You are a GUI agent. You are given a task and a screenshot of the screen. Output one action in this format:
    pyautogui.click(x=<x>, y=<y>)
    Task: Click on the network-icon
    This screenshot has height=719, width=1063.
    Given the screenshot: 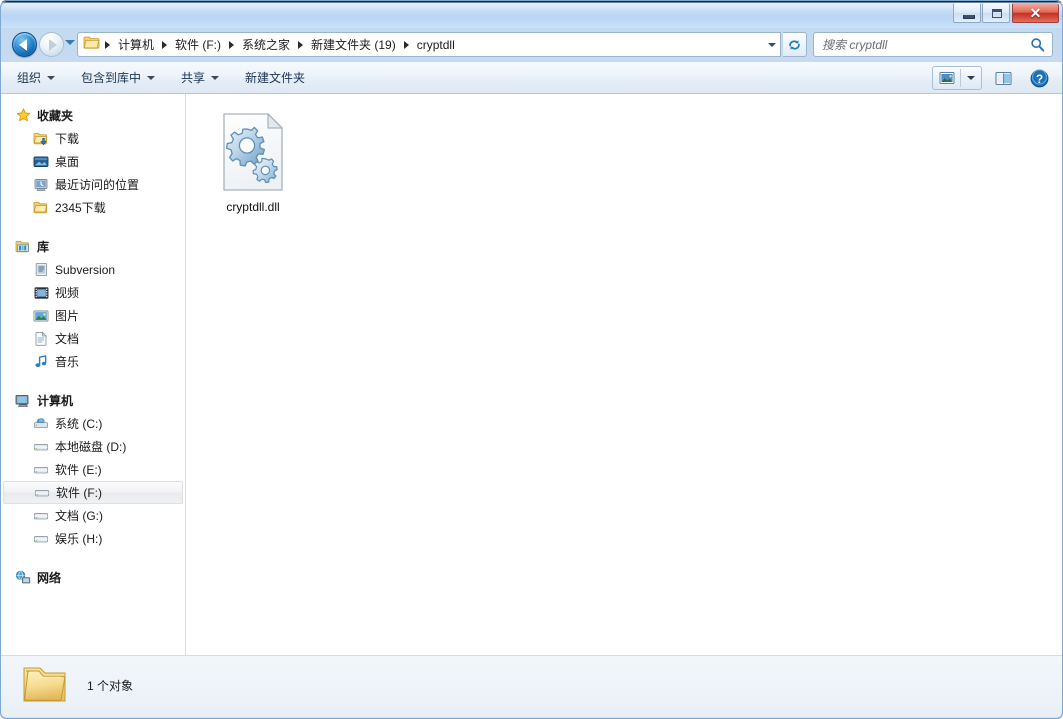 What is the action you would take?
    pyautogui.click(x=23, y=578)
    